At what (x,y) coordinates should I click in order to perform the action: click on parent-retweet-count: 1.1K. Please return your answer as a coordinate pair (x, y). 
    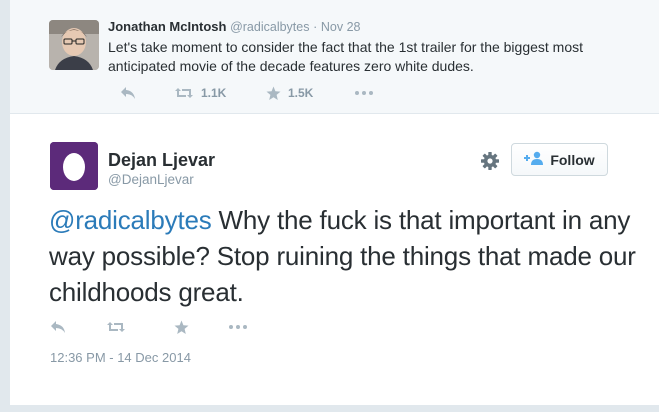
    Looking at the image, I should click on (214, 93).